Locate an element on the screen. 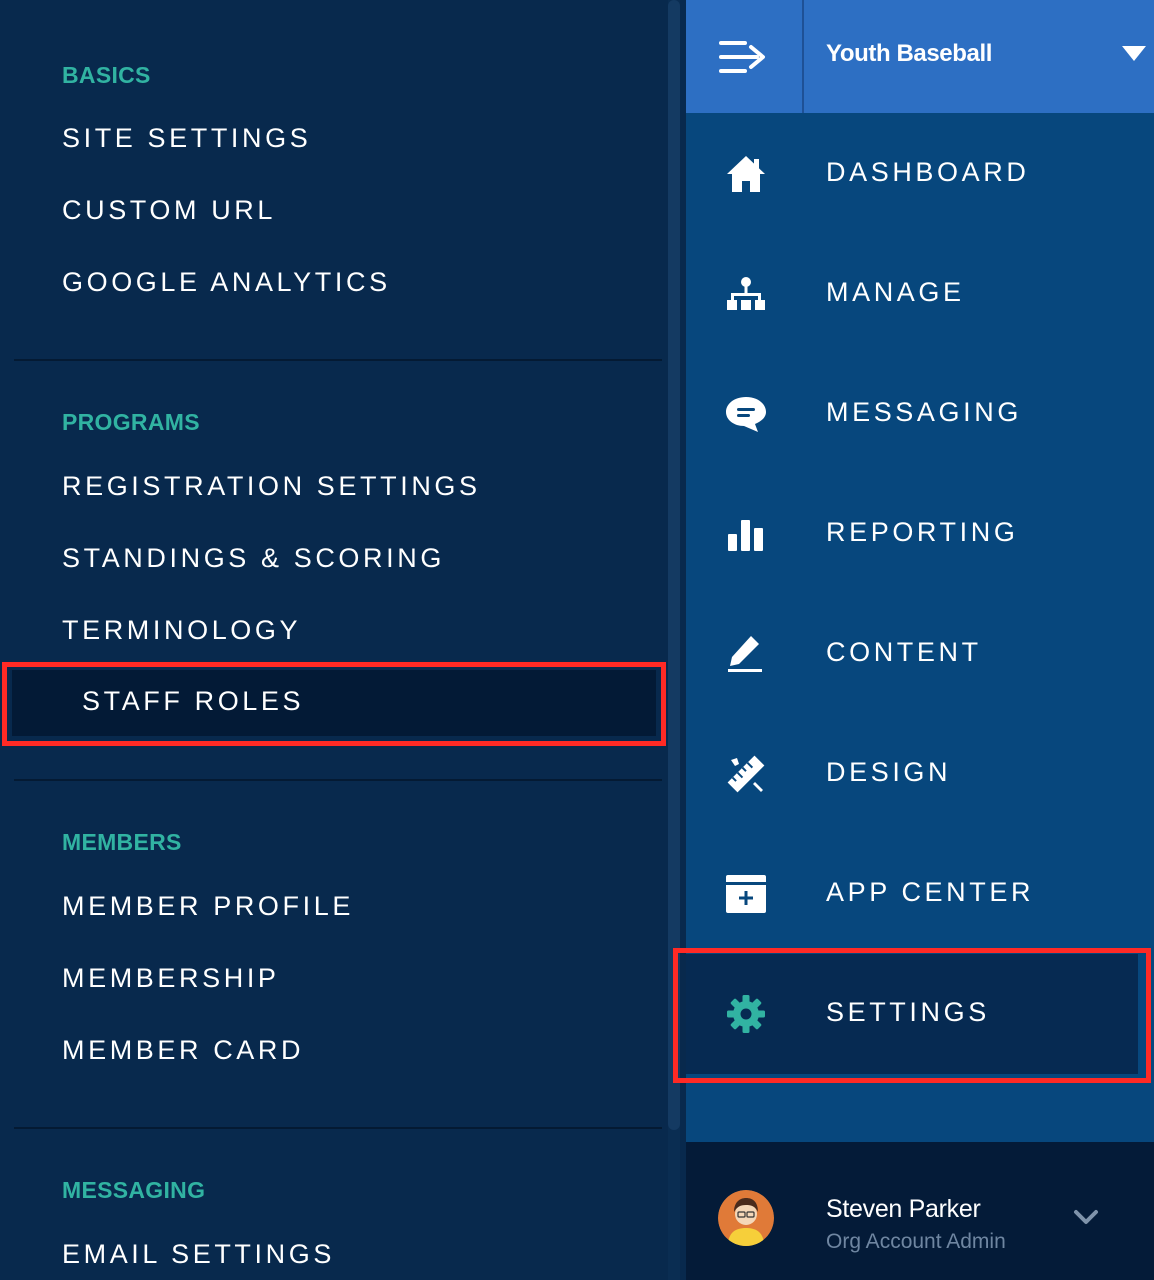 The height and width of the screenshot is (1280, 1154). menu-item-registration-settings: REGISTRATION SETTINGS is located at coordinates (271, 486).